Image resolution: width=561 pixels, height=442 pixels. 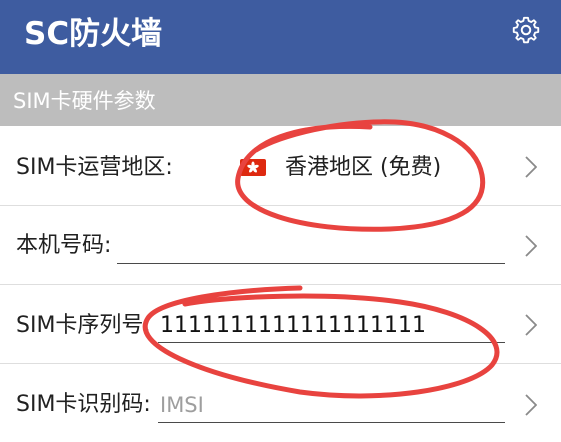 I want to click on sim-serial-input: 1111111111111111111, so click(x=293, y=326).